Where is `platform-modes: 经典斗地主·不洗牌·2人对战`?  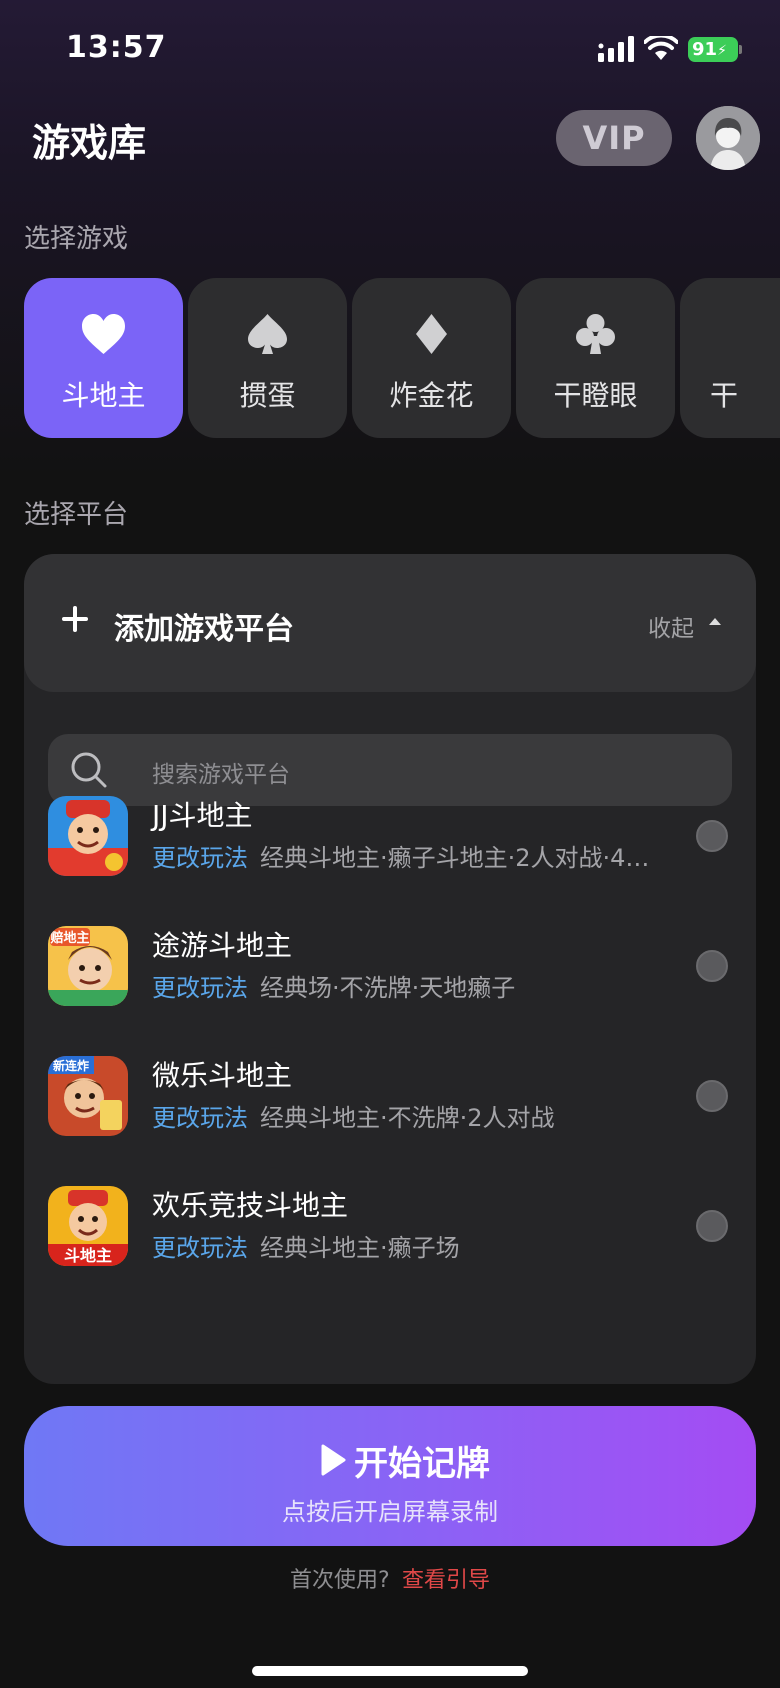
platform-modes: 经典斗地主·不洗牌·2人对战 is located at coordinates (407, 1118).